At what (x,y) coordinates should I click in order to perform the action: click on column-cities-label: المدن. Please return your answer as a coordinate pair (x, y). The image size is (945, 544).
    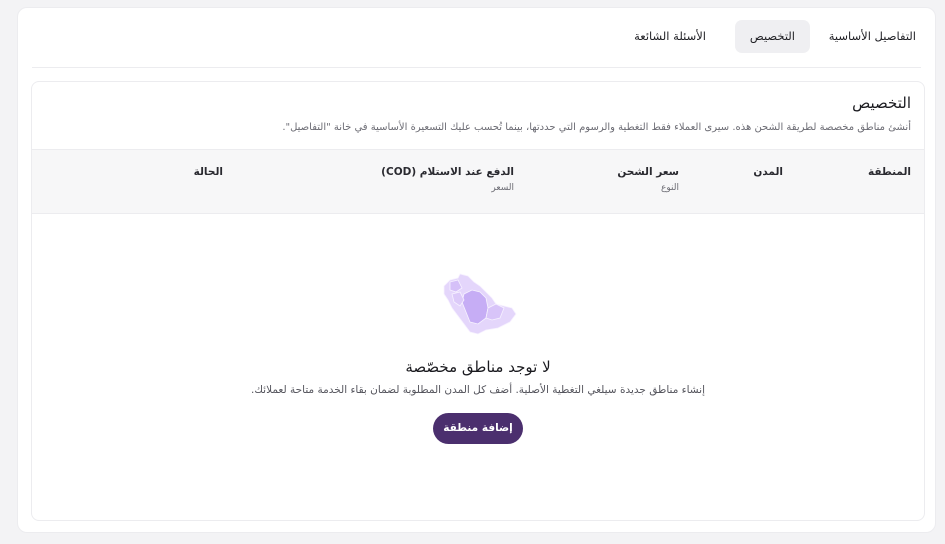
    Looking at the image, I should click on (768, 172).